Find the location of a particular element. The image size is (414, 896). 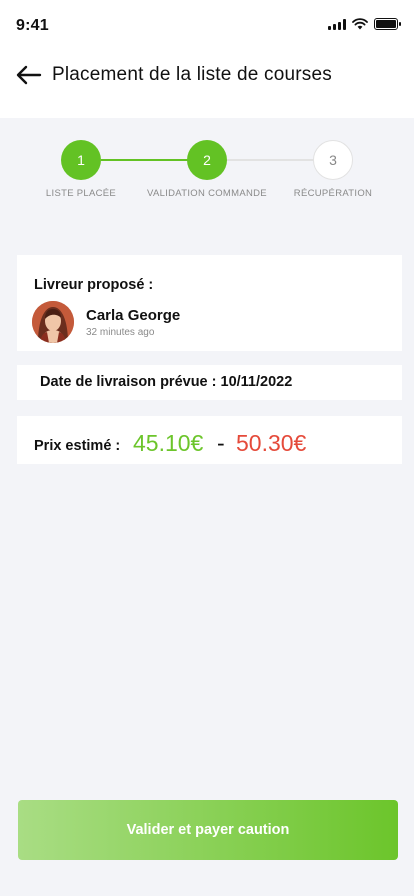

price-label: Prix estimé : is located at coordinates (77, 446).